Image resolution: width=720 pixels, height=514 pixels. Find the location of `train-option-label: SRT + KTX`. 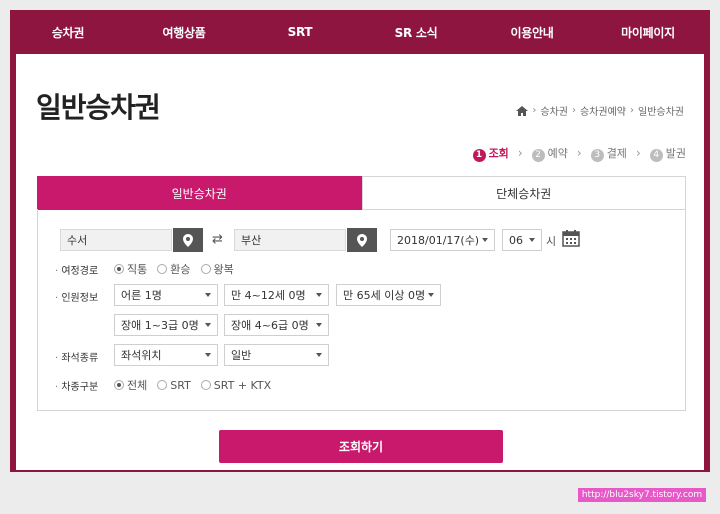

train-option-label: SRT + KTX is located at coordinates (242, 385).